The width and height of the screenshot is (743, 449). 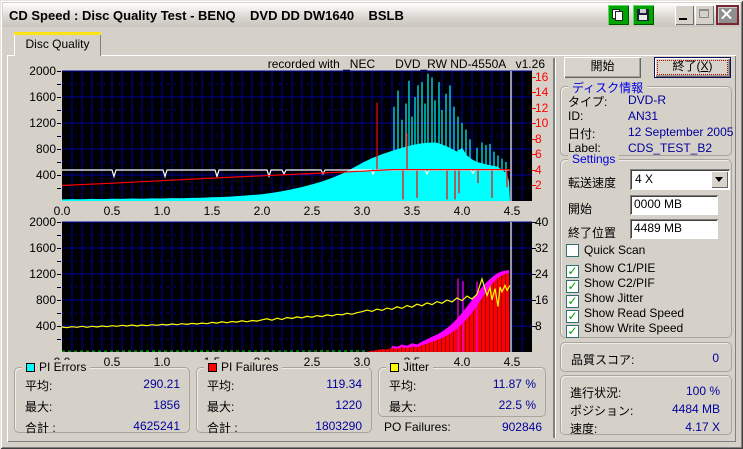 I want to click on progress-row-value: 4.17 X, so click(x=702, y=427).